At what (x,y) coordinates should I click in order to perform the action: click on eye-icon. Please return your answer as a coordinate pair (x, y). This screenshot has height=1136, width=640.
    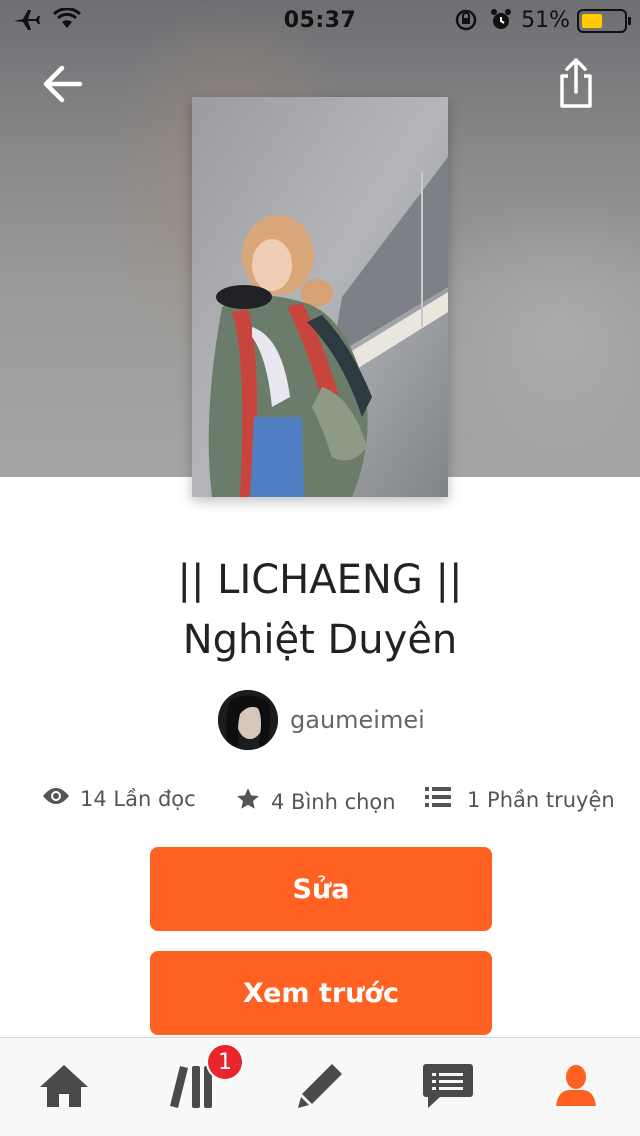
    Looking at the image, I should click on (56, 798).